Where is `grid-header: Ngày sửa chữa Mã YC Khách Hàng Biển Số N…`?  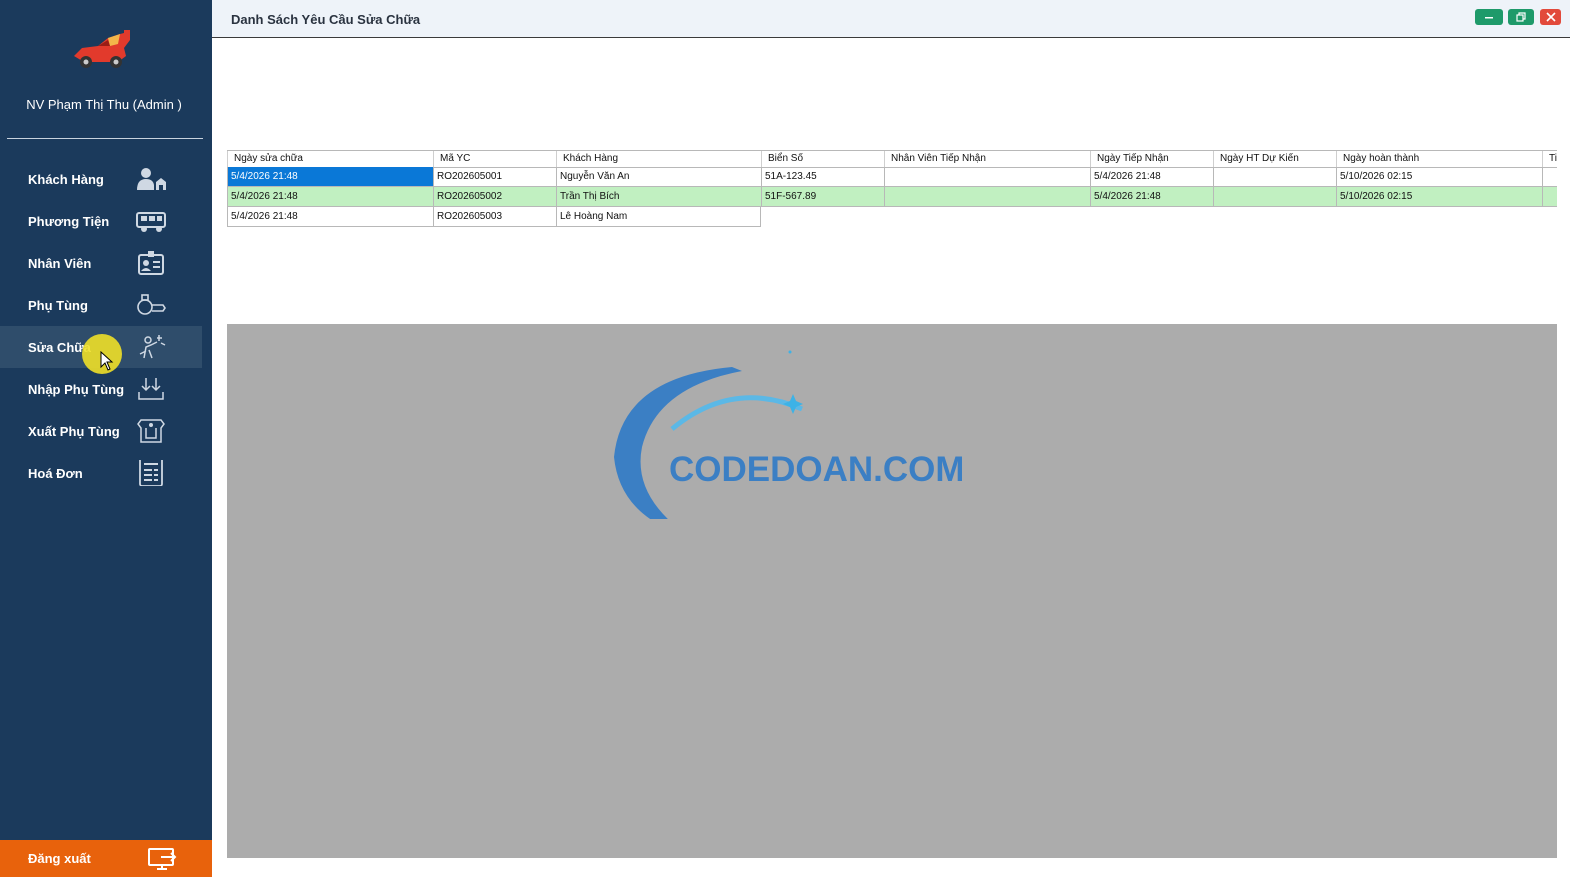 grid-header: Ngày sửa chữa Mã YC Khách Hàng Biển Số N… is located at coordinates (892, 159).